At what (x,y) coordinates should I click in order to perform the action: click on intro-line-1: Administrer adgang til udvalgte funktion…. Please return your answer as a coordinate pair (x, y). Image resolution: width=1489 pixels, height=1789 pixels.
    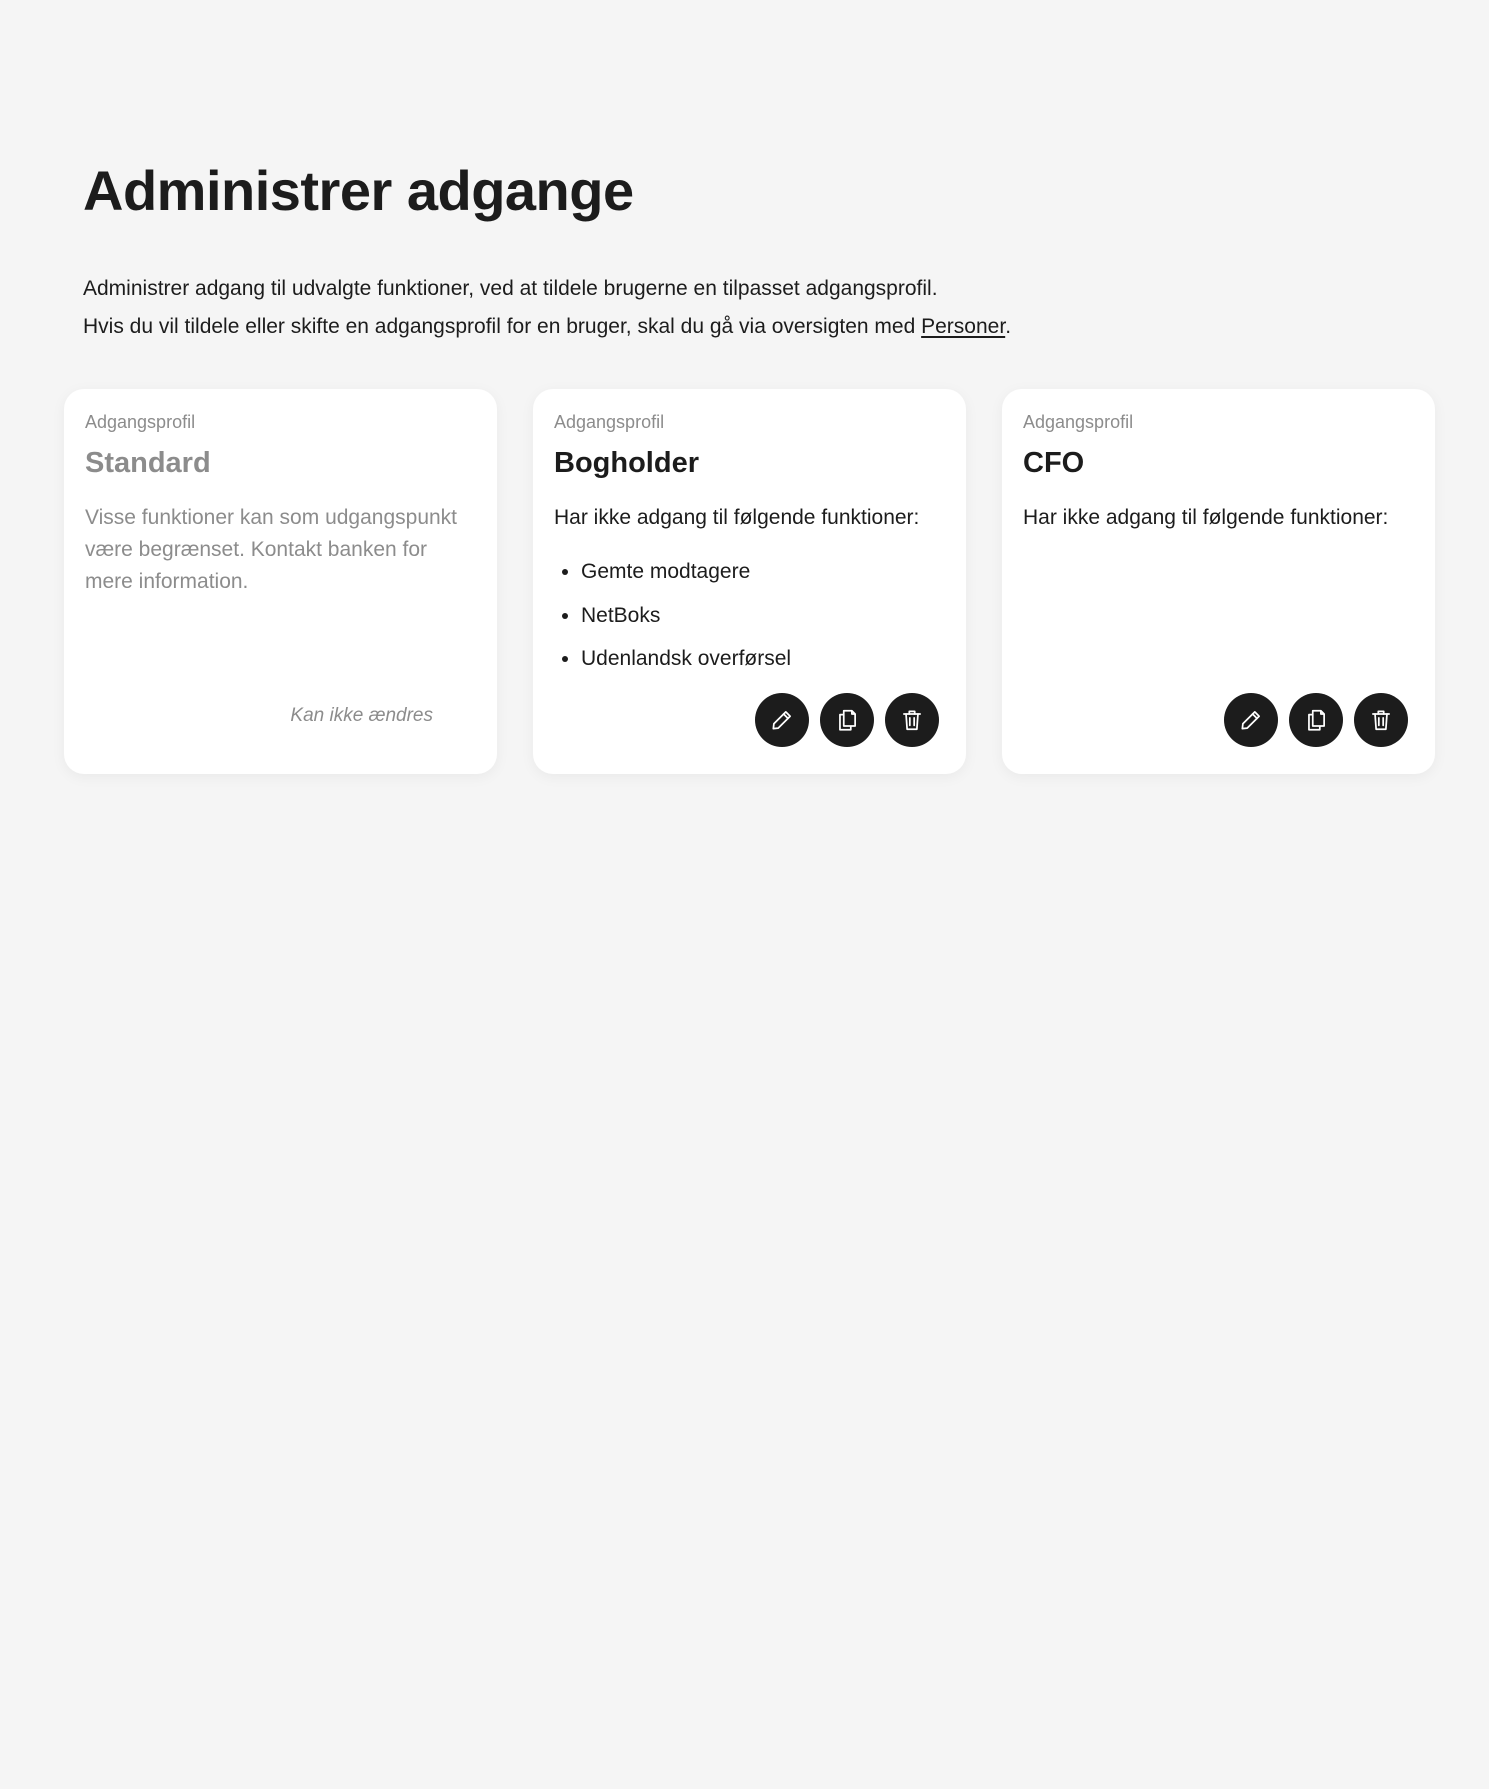
    Looking at the image, I should click on (510, 288).